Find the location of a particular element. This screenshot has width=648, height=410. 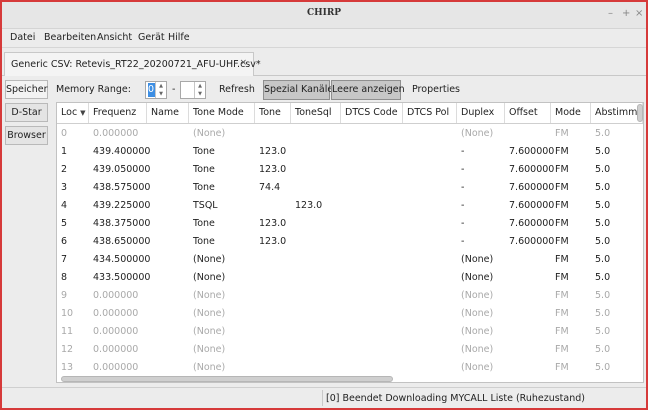

cell-tonesql: 123.0 is located at coordinates (306, 206).